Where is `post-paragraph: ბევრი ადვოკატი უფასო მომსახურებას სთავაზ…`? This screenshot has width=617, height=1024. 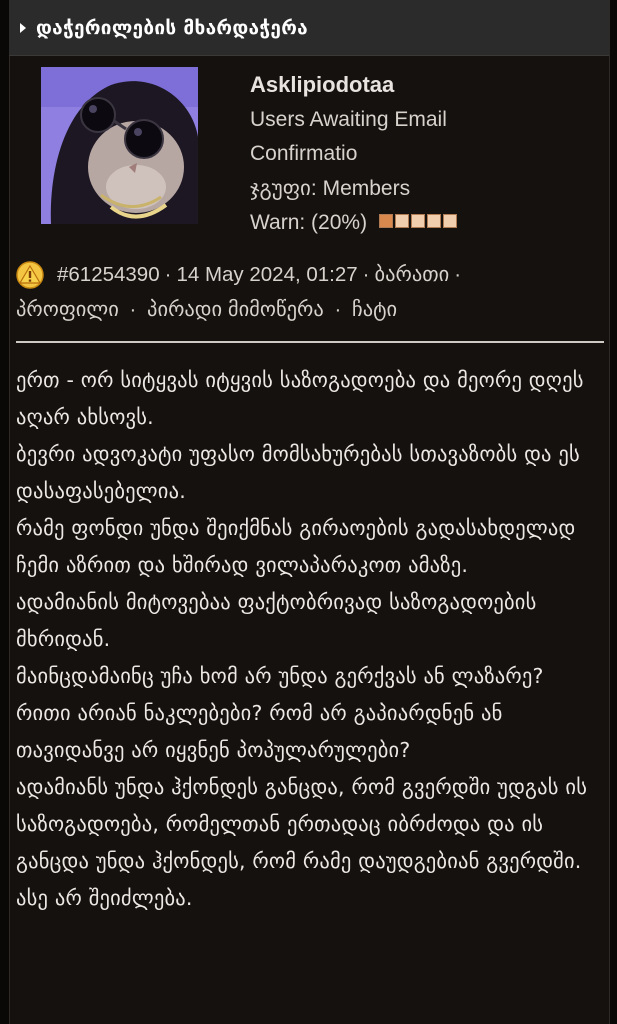 post-paragraph: ბევრი ადვოკატი უფასო მომსახურებას სთავაზ… is located at coordinates (298, 472).